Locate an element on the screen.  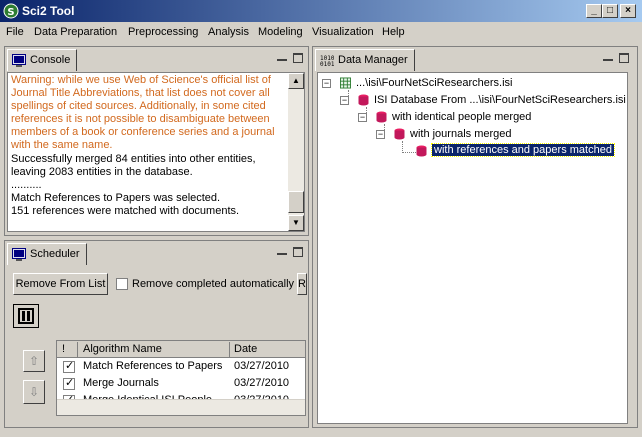
tree-connector is located at coordinates (409, 152).